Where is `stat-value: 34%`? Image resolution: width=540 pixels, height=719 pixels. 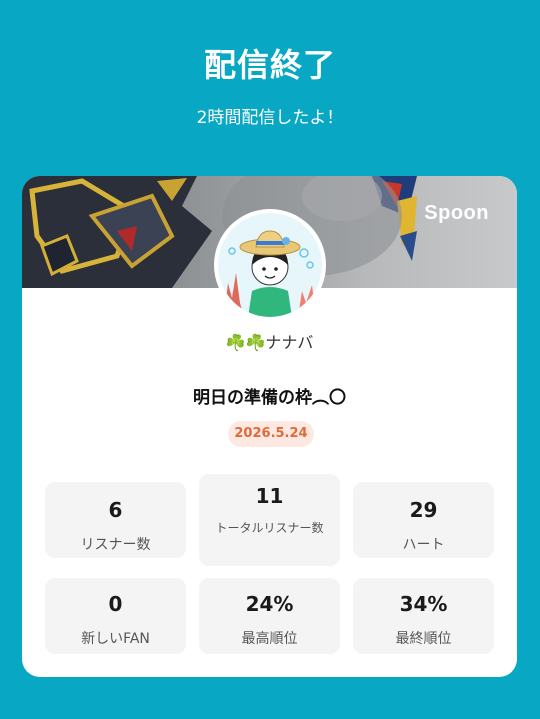
stat-value: 34% is located at coordinates (423, 604).